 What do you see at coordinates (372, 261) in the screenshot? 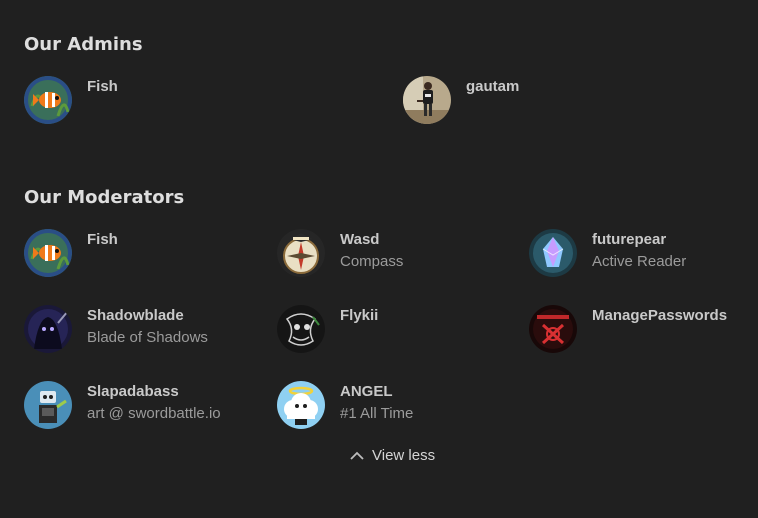
I see `member-subtitle: Compass` at bounding box center [372, 261].